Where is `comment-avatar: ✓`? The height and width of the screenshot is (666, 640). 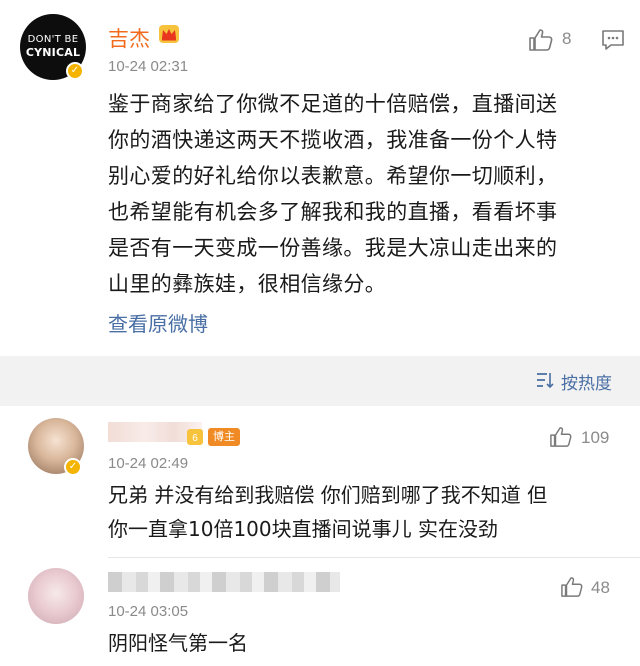 comment-avatar: ✓ is located at coordinates (56, 447).